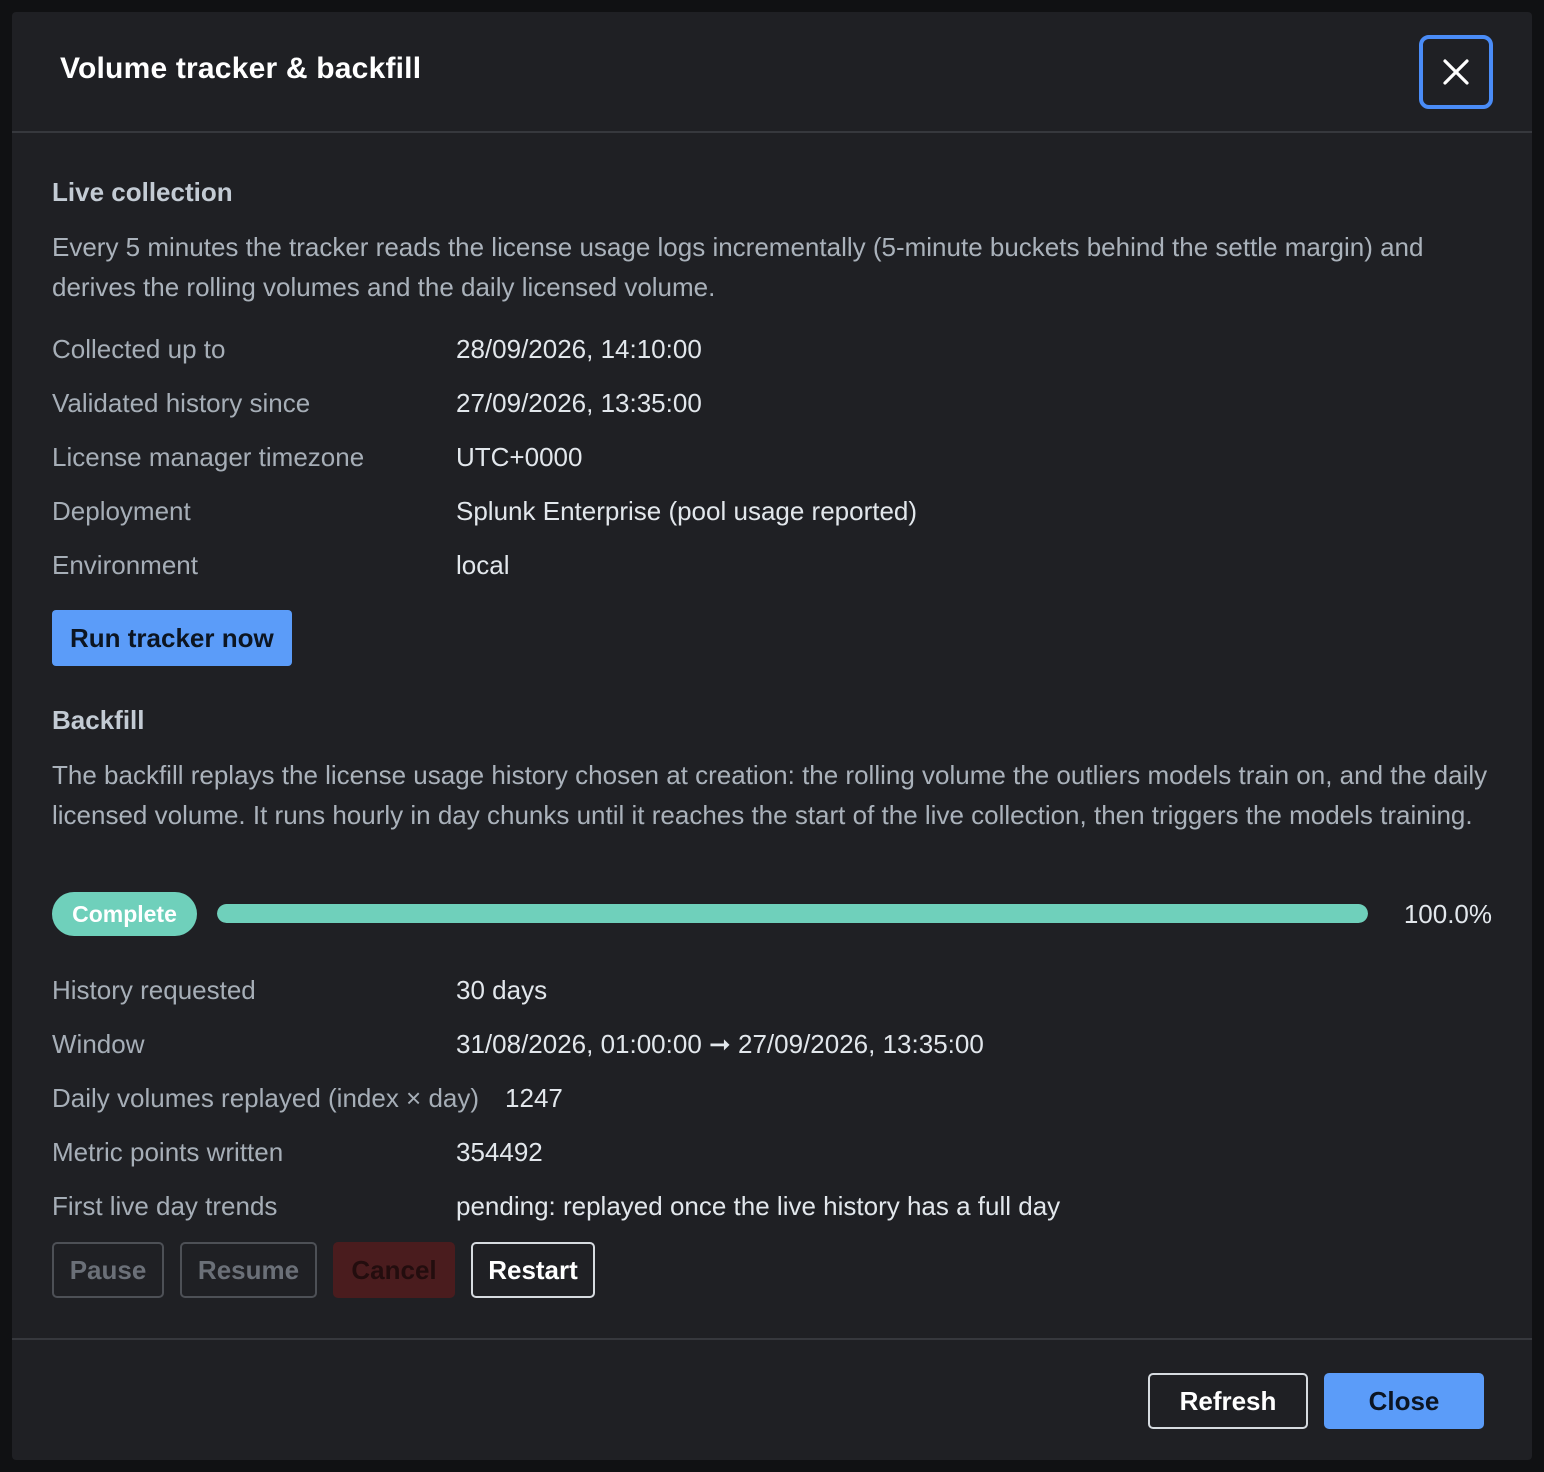  I want to click on progress-track, so click(792, 913).